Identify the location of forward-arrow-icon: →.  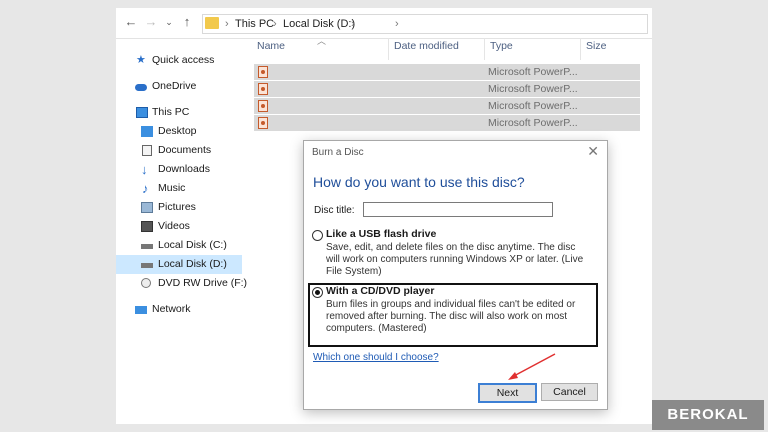
(151, 21).